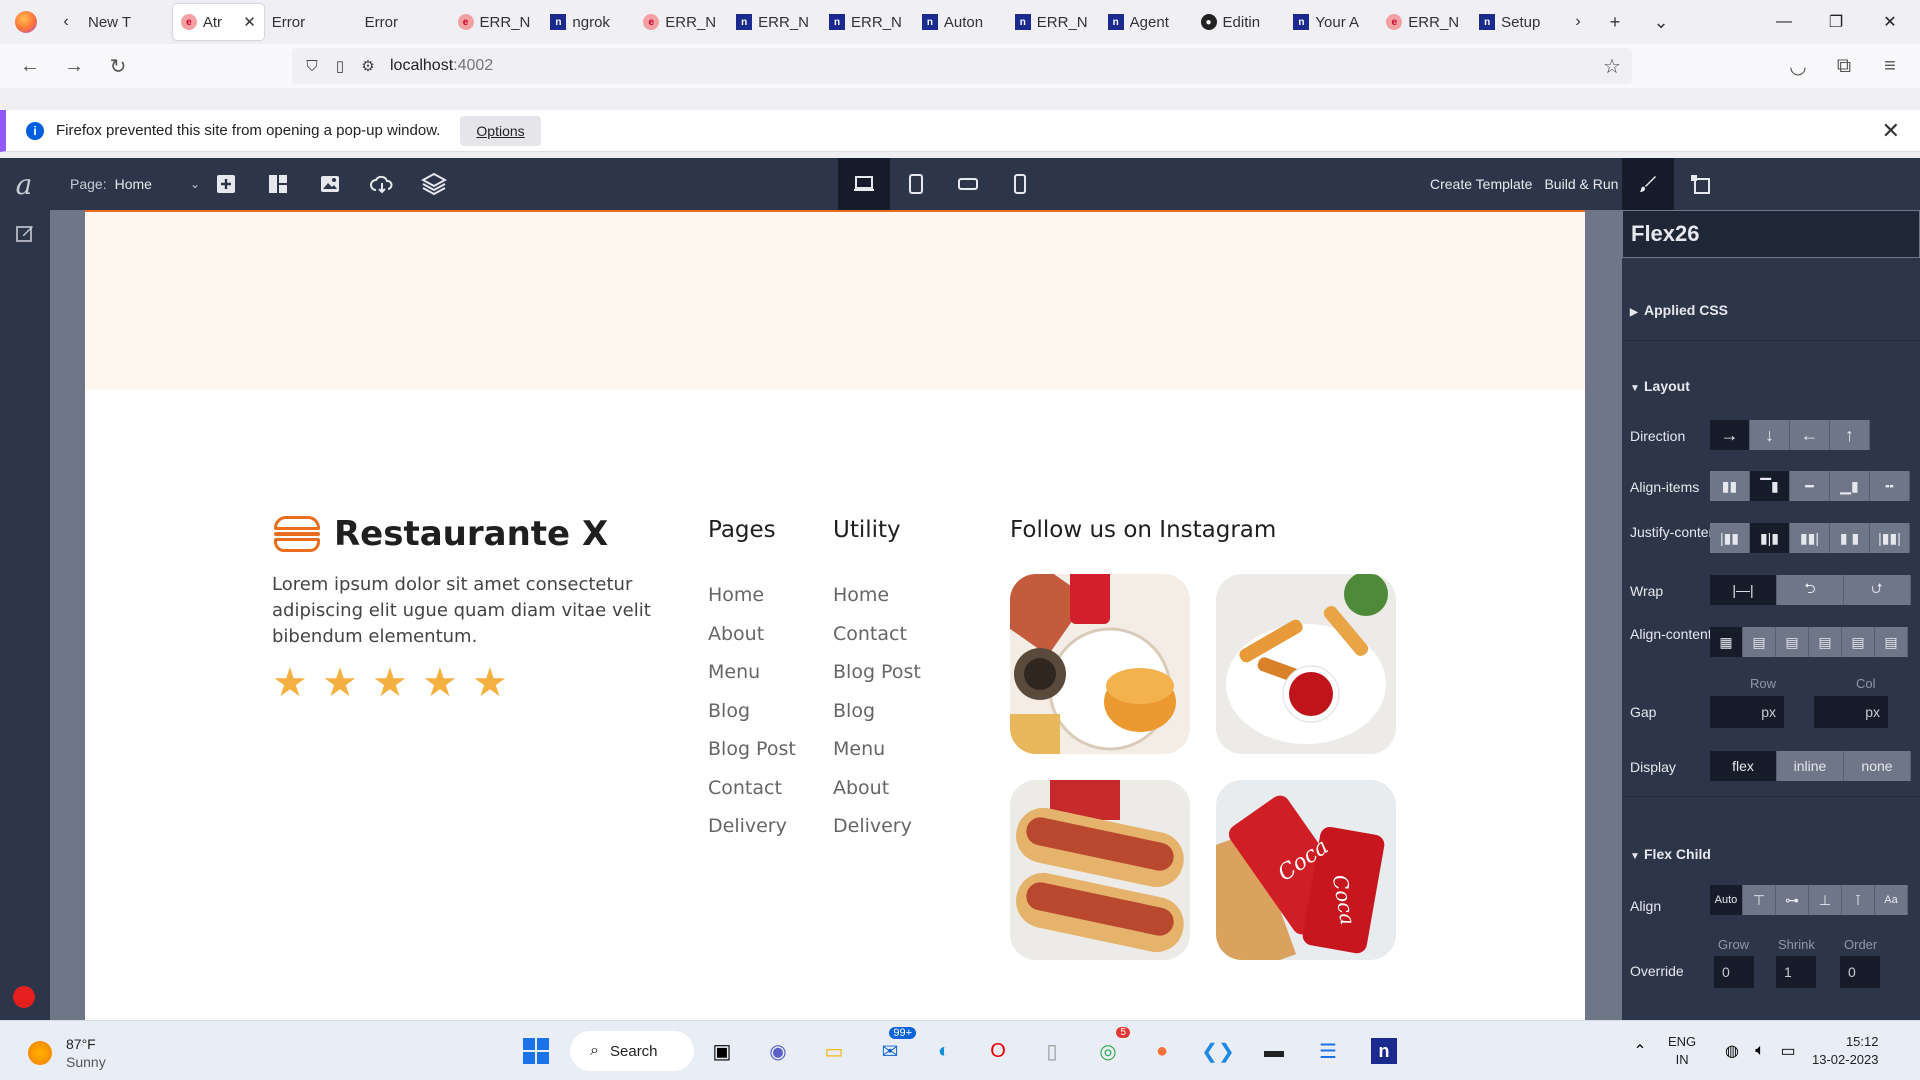 Image resolution: width=1920 pixels, height=1080 pixels. Describe the element at coordinates (1726, 900) in the screenshot. I see `align-self-auto-button: Auto` at that location.